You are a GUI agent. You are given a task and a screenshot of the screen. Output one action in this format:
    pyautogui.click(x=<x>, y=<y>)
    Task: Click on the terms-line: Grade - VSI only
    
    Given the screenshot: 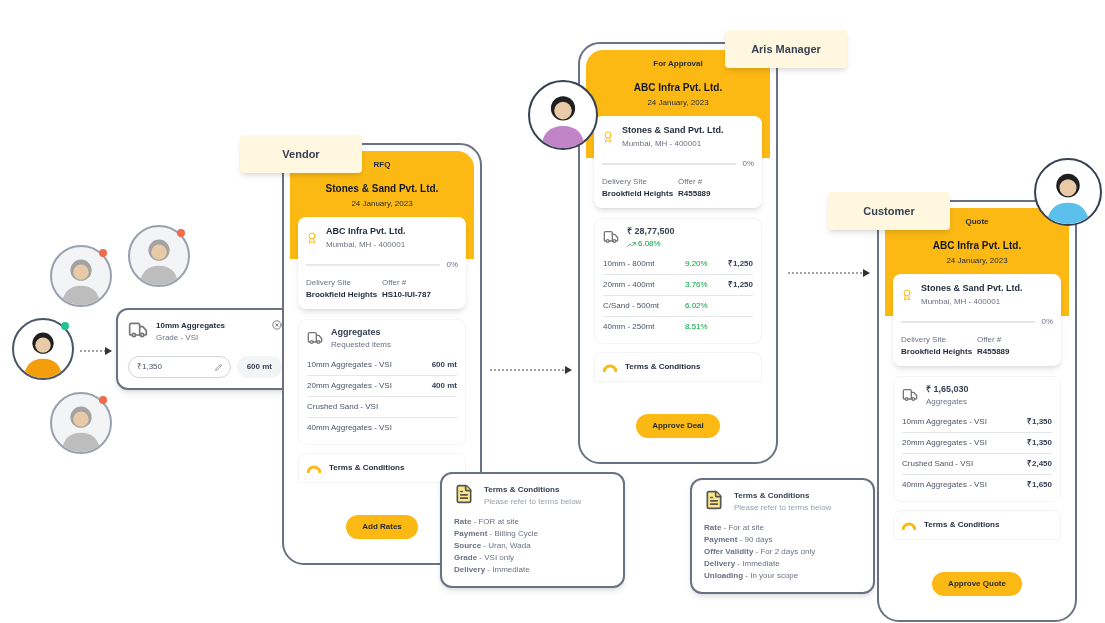 What is the action you would take?
    pyautogui.click(x=485, y=558)
    